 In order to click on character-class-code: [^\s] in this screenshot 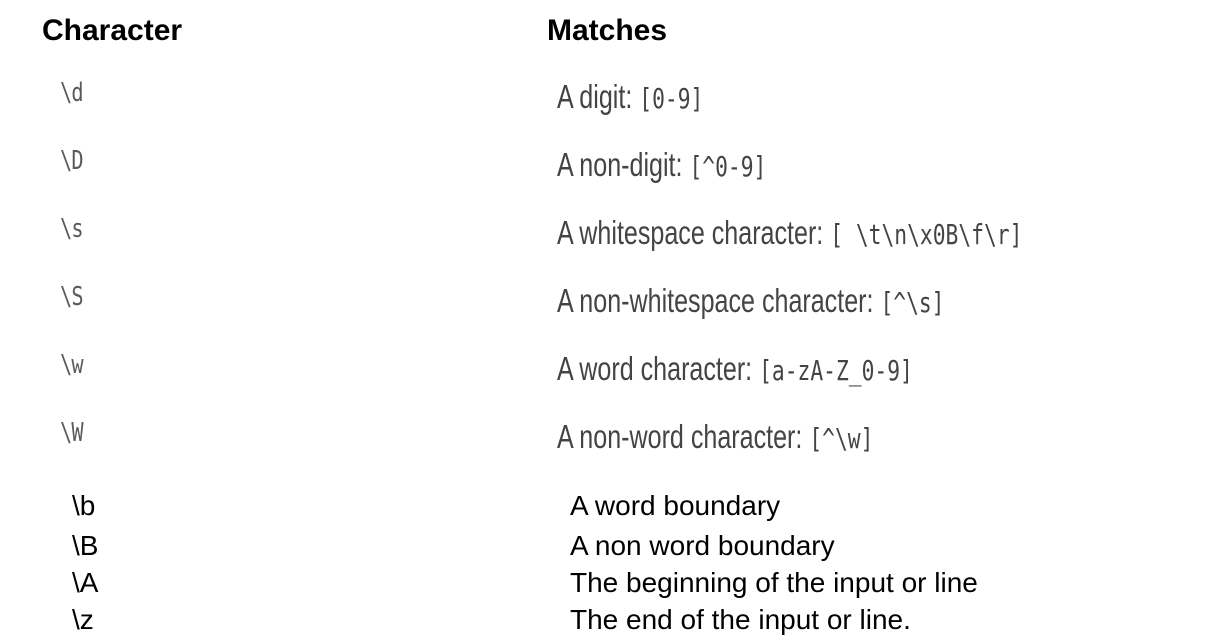, I will do `click(912, 302)`.